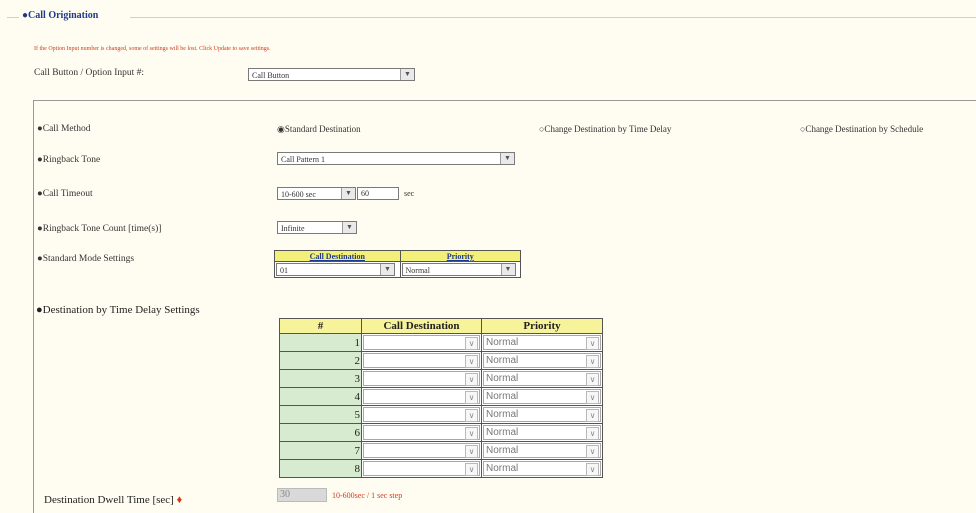  Describe the element at coordinates (33, 404) in the screenshot. I see `panel-border` at that location.